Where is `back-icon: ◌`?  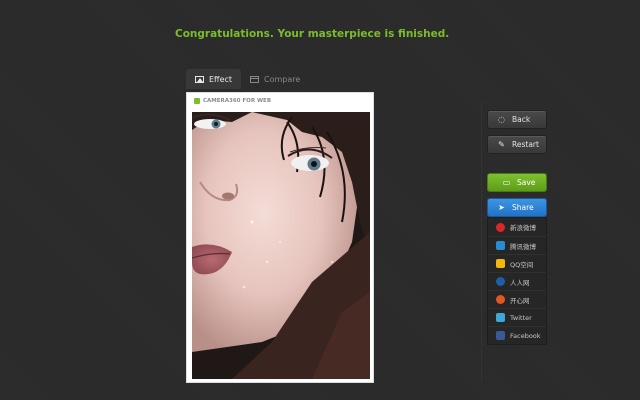 back-icon: ◌ is located at coordinates (501, 119).